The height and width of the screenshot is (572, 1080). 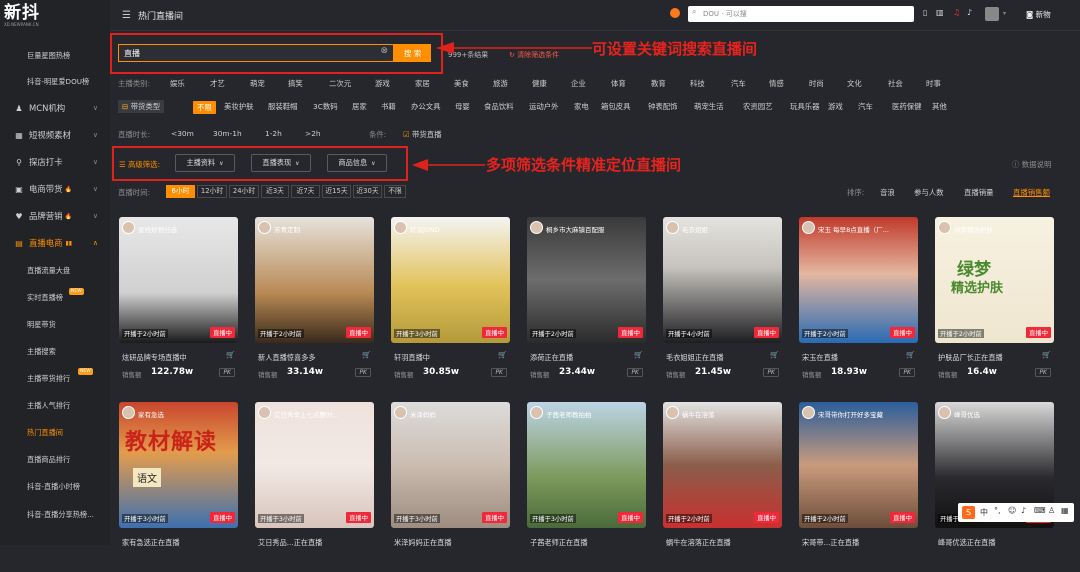 I want to click on live-room-thumbnail: 子茜老师教拍拍 开播于3小时前 直播中, so click(x=586, y=465).